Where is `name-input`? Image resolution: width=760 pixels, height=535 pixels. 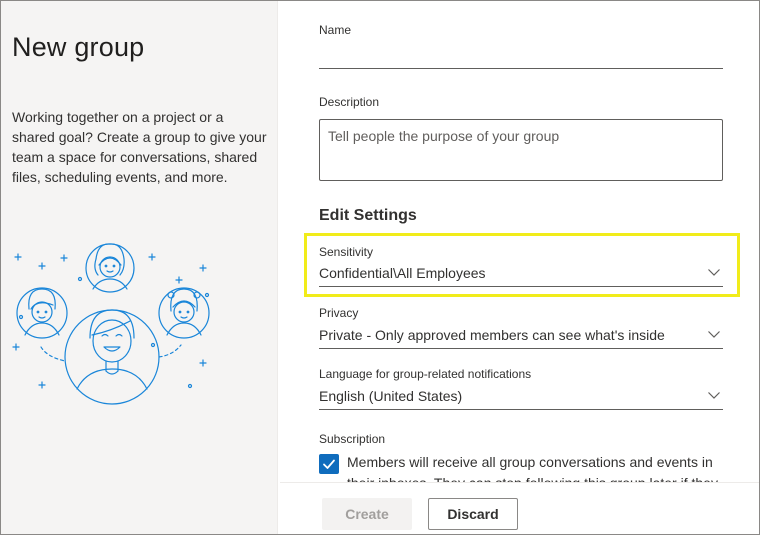 name-input is located at coordinates (521, 54).